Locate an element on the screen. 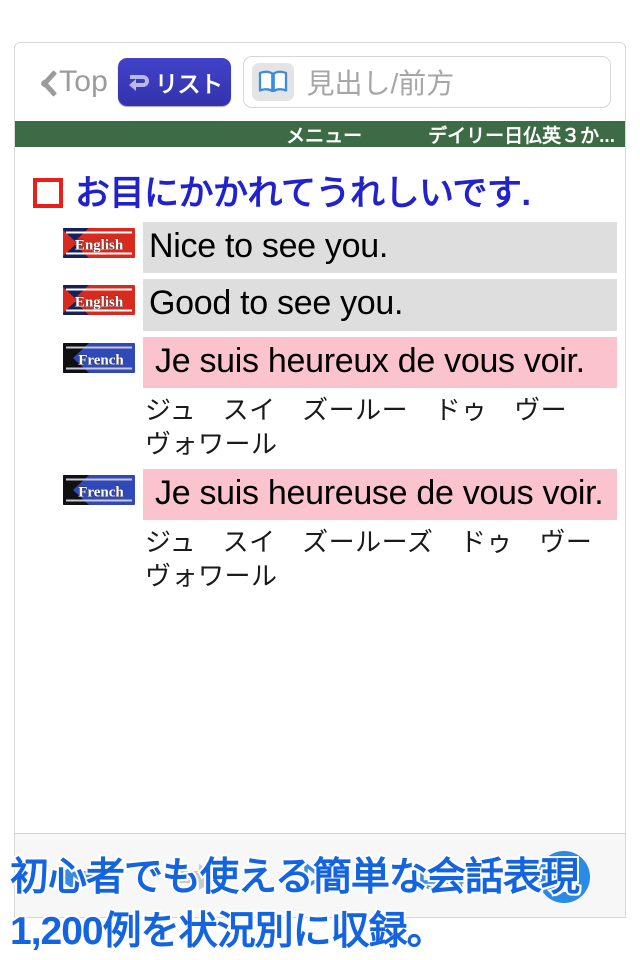 This screenshot has width=640, height=960. page-title: お目にかかれてうれしいです. is located at coordinates (303, 193).